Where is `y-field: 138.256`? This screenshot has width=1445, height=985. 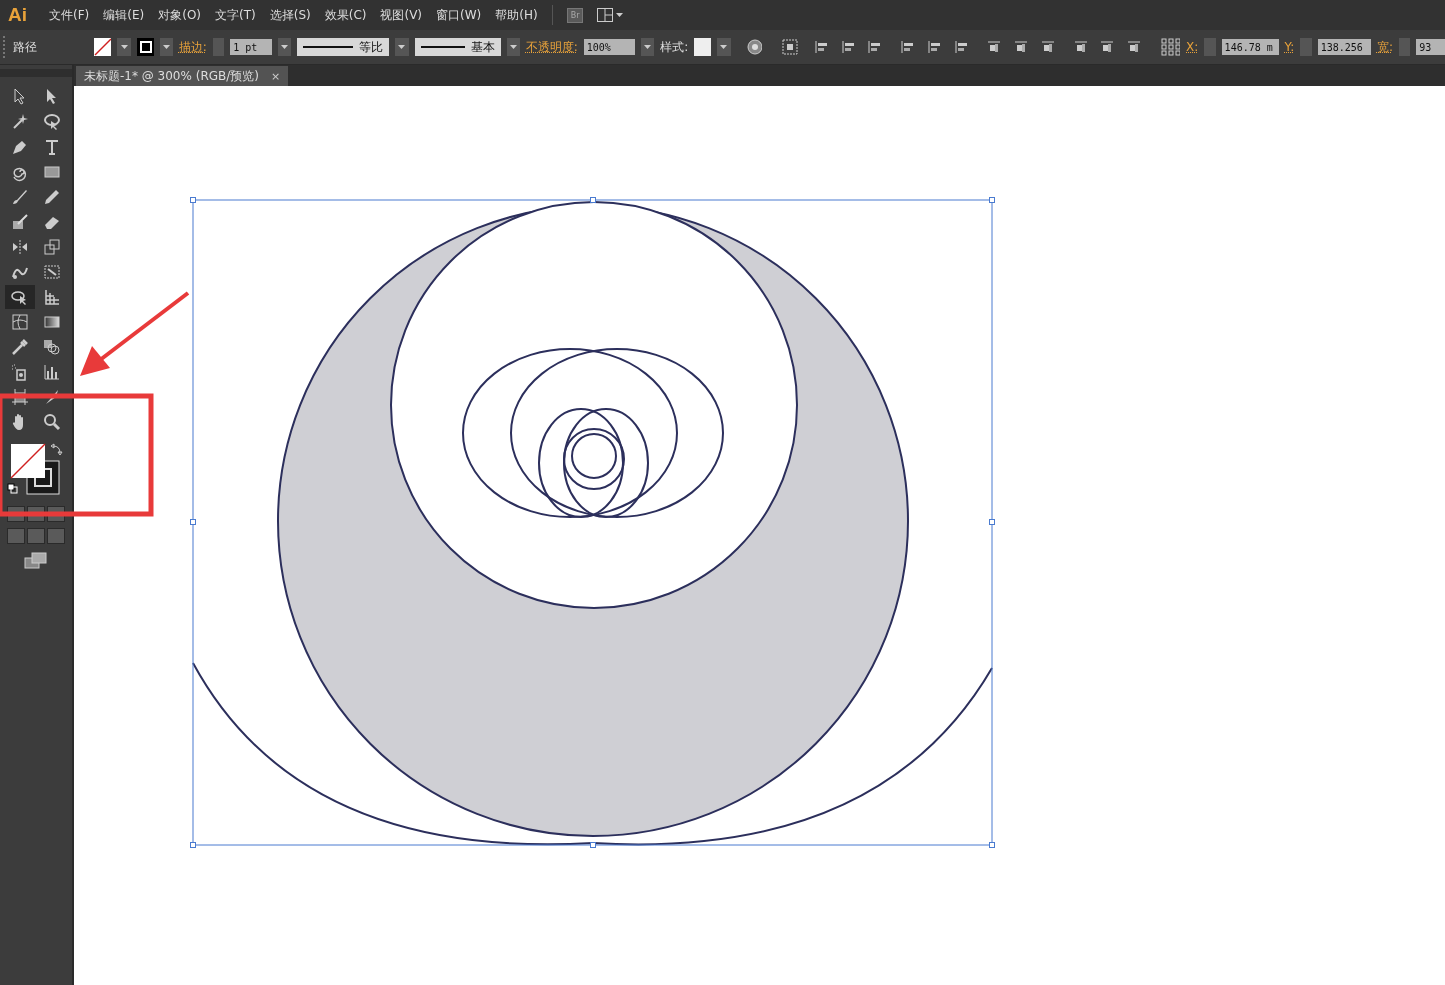
y-field: 138.256 is located at coordinates (1344, 47).